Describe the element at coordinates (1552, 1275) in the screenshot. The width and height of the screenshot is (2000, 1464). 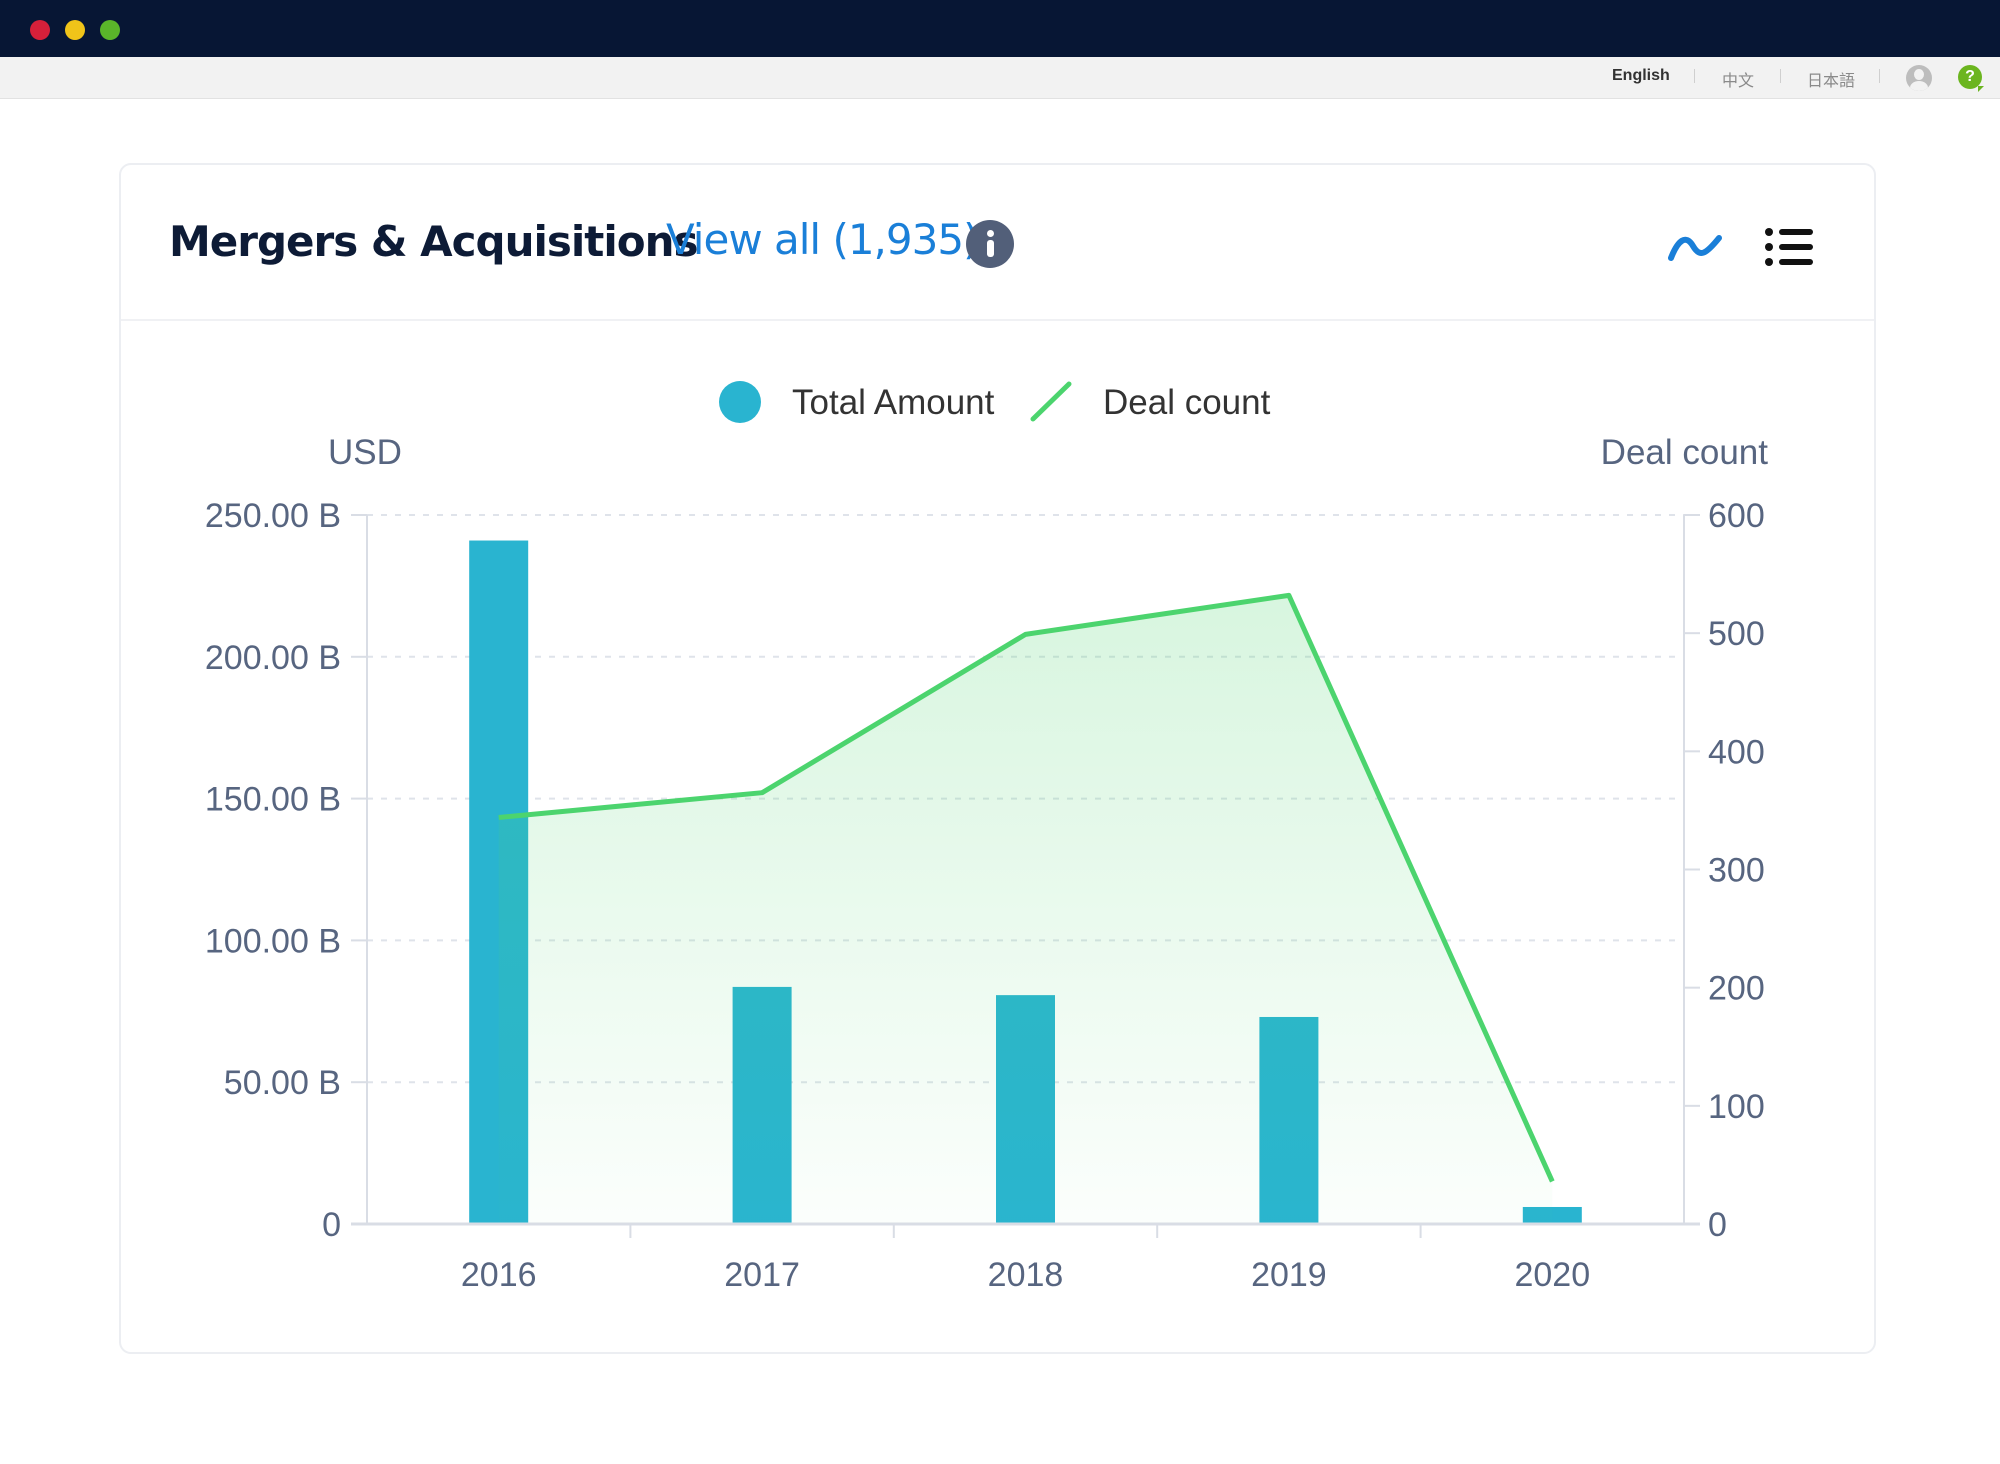
I see `x-tick-label: 2020` at that location.